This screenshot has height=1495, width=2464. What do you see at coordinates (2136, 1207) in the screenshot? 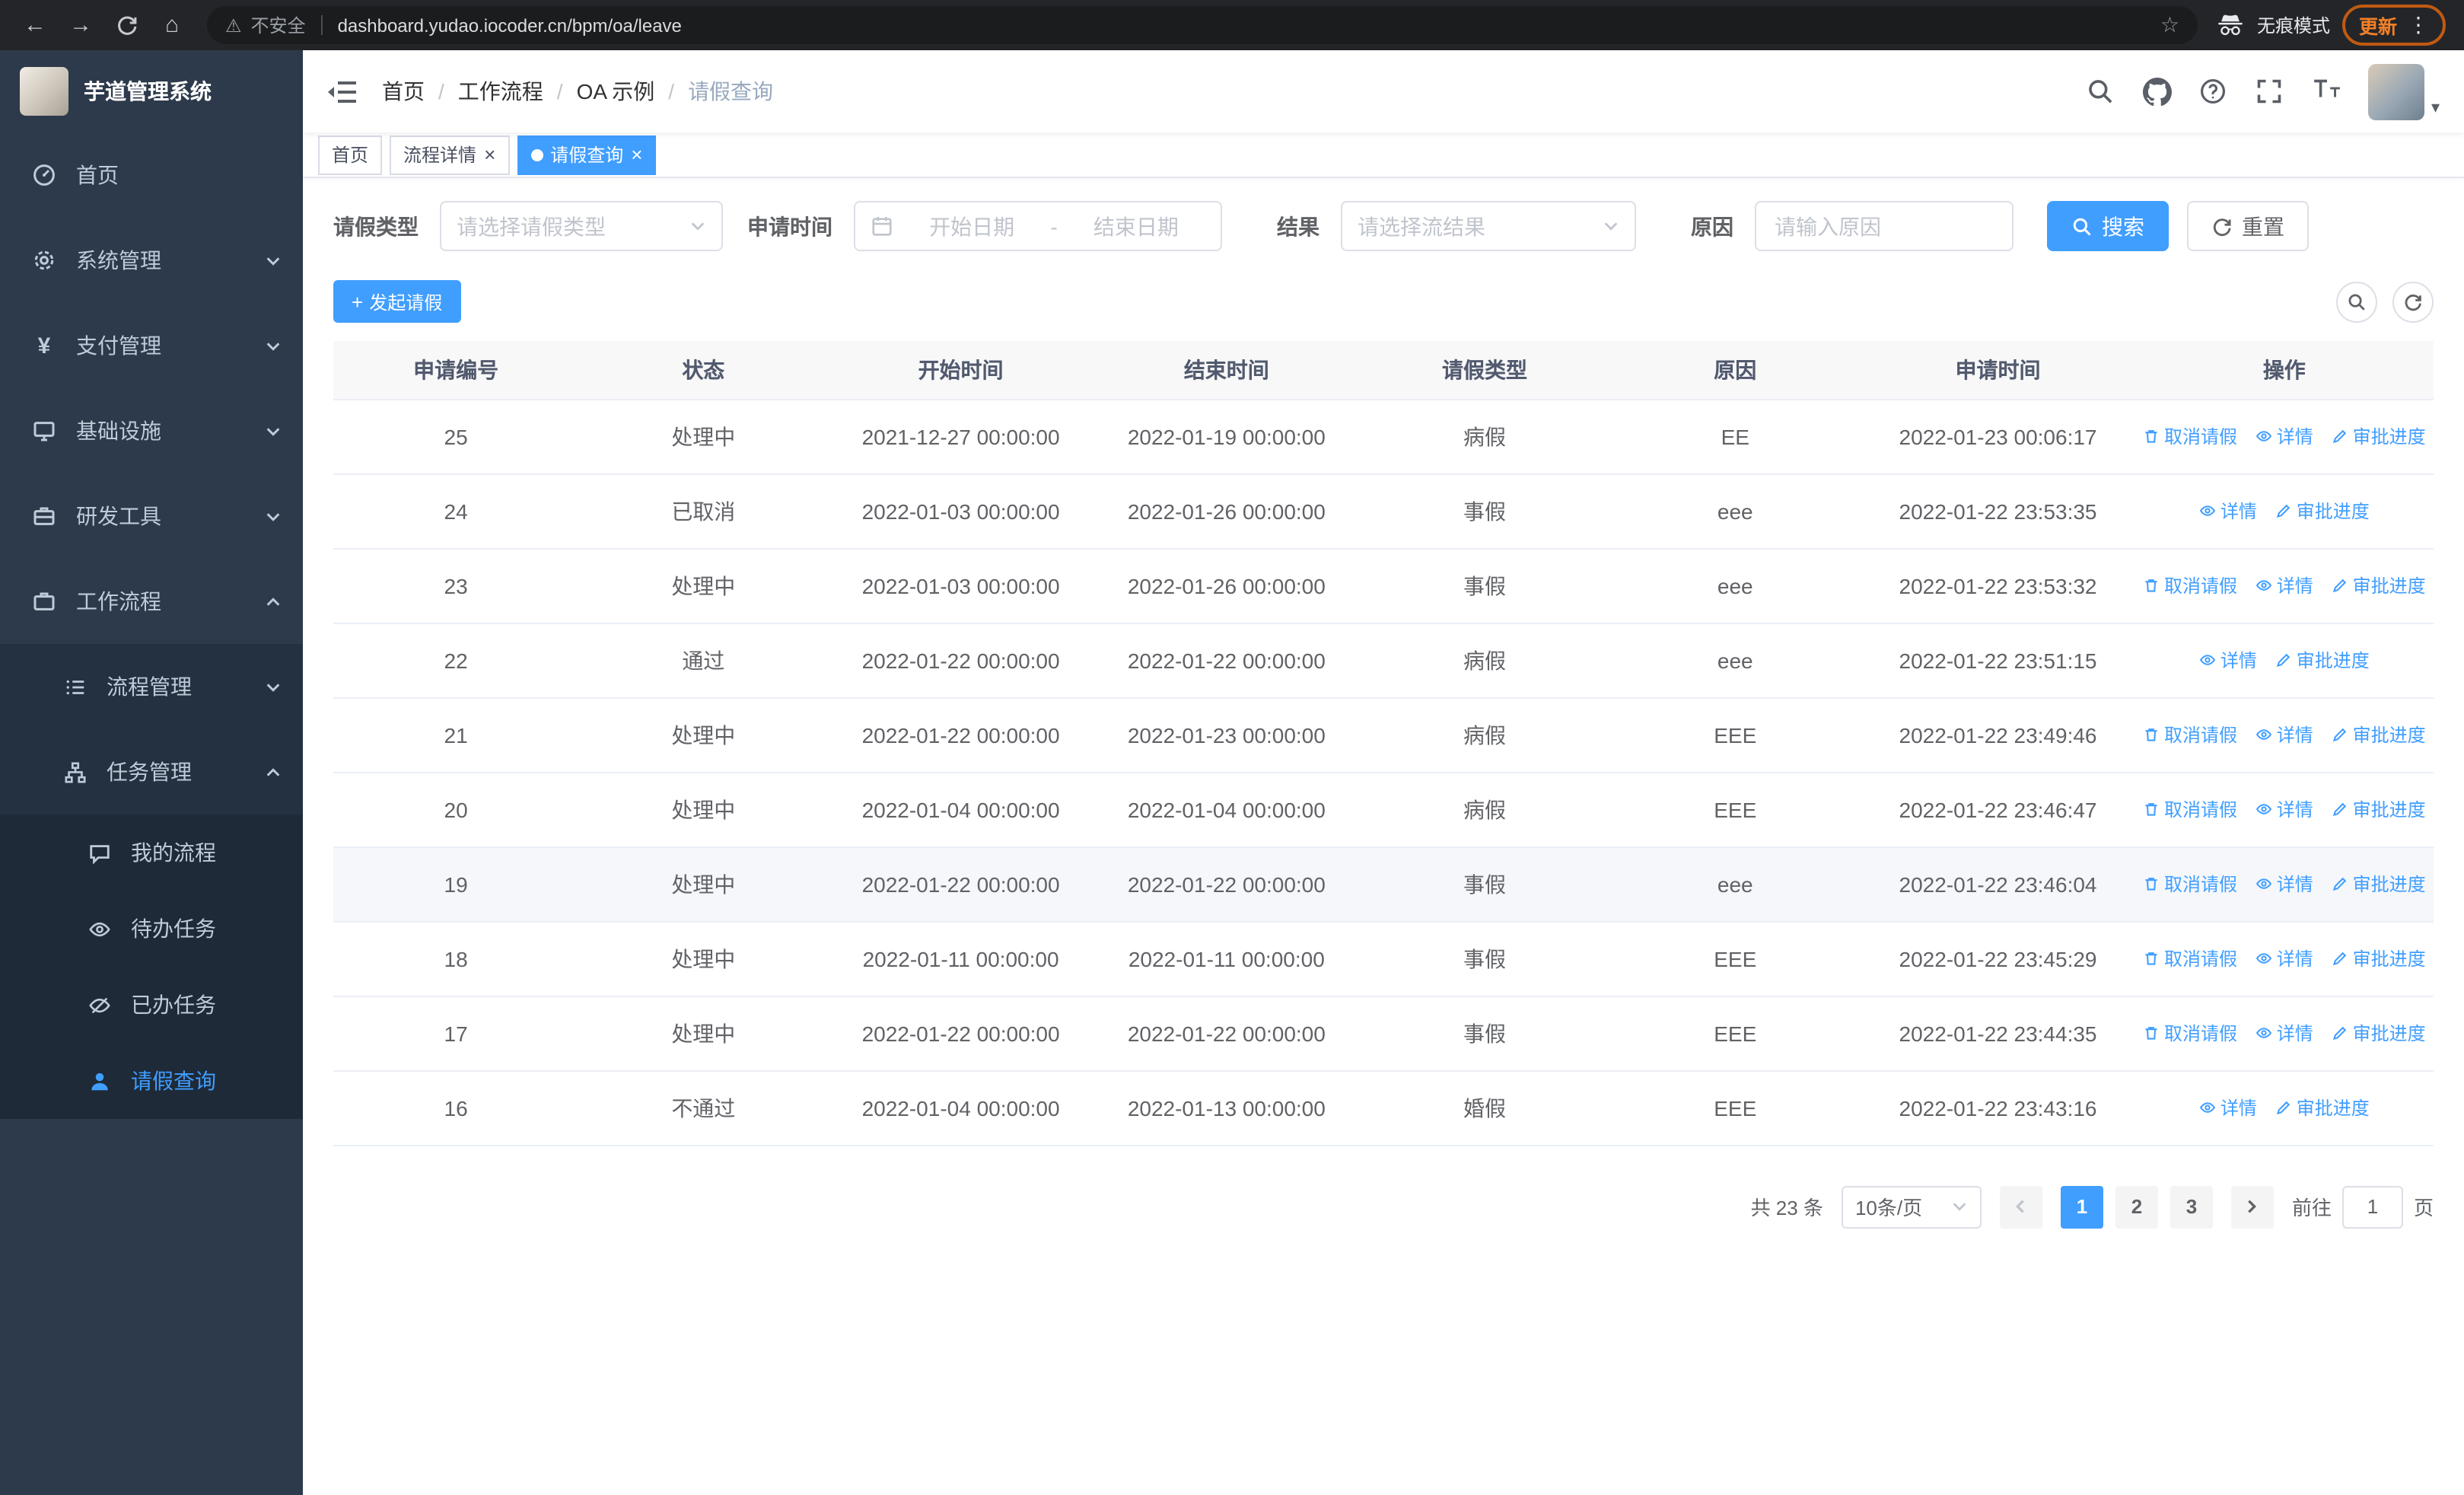
I see `page-number-button: 2` at bounding box center [2136, 1207].